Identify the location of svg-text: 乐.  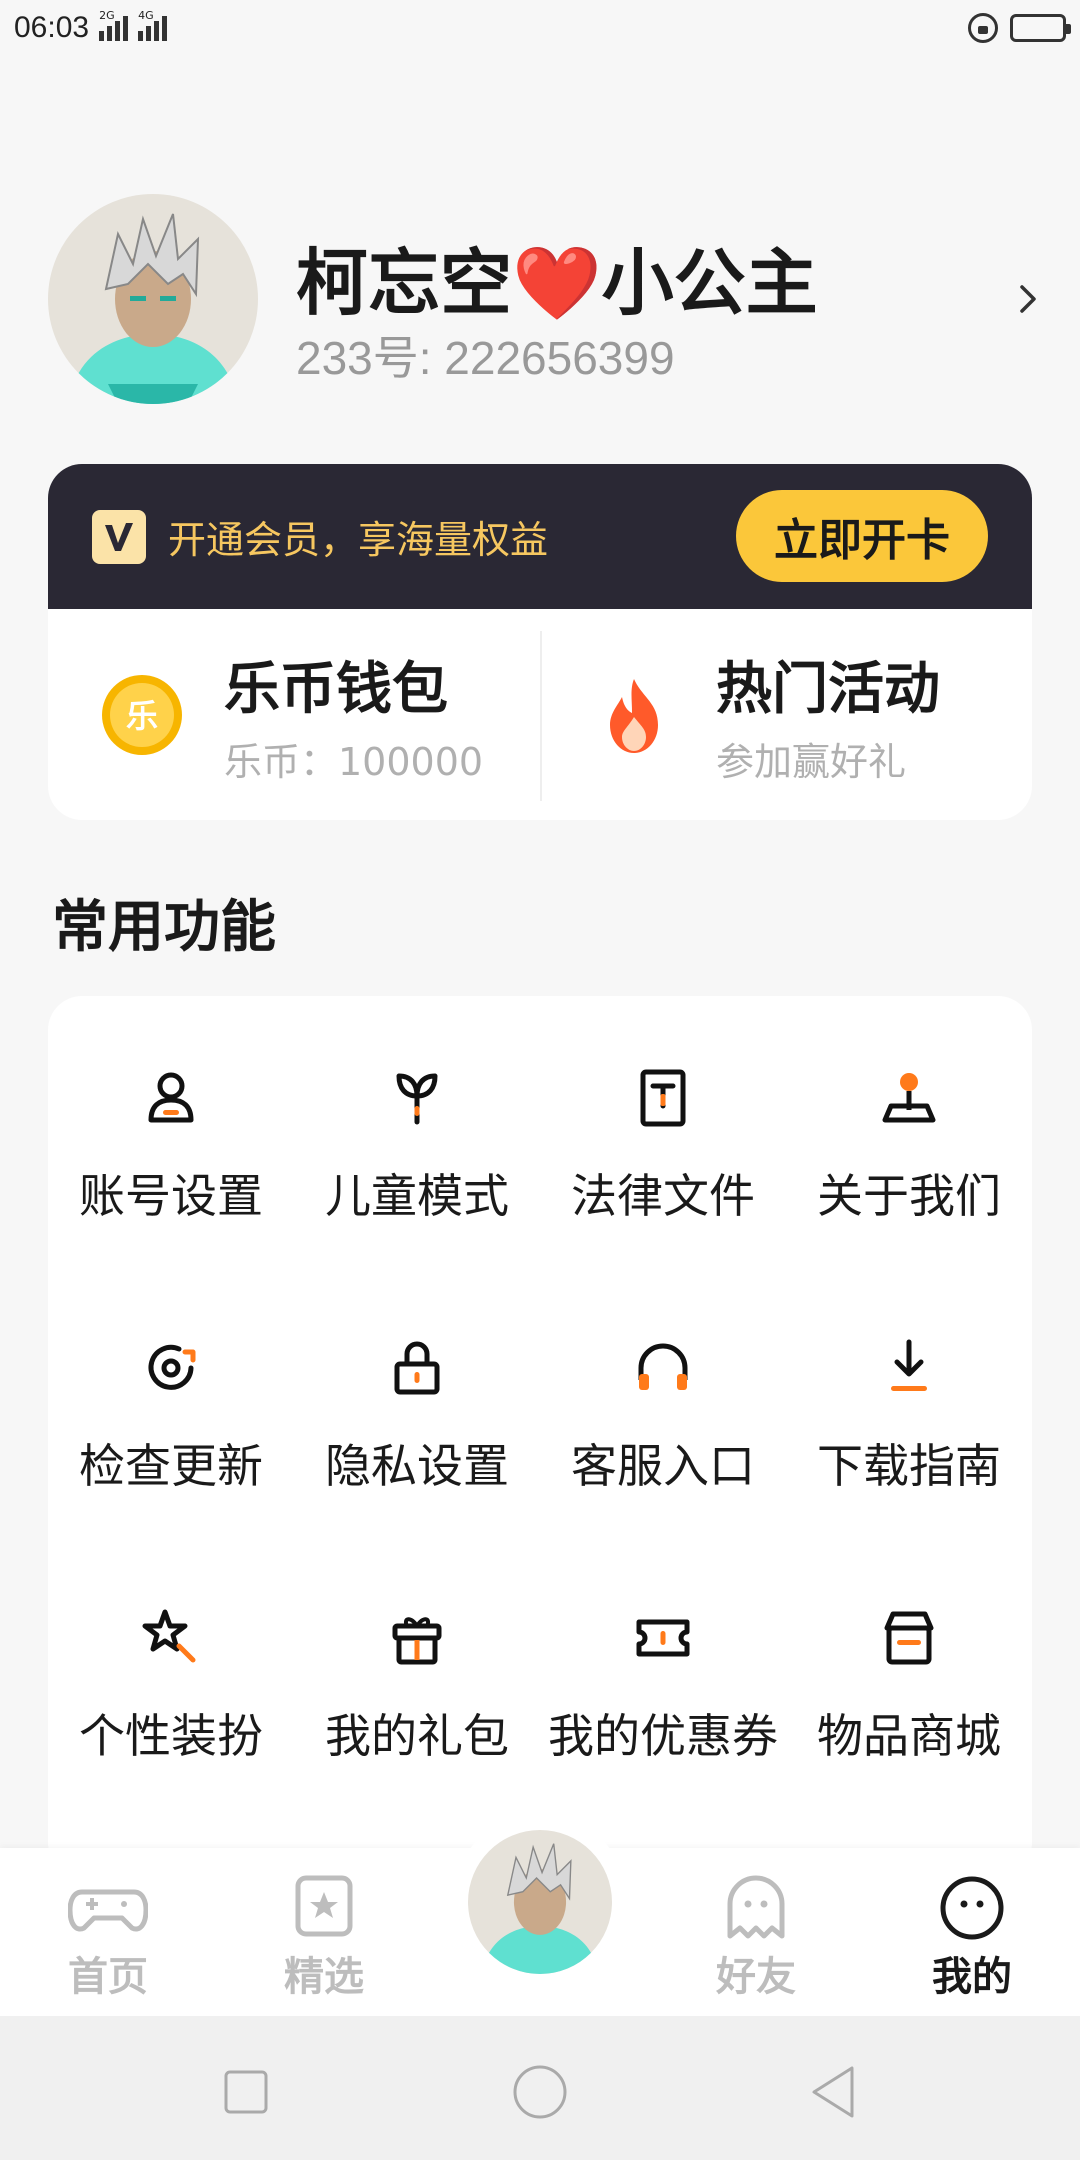
(142, 716).